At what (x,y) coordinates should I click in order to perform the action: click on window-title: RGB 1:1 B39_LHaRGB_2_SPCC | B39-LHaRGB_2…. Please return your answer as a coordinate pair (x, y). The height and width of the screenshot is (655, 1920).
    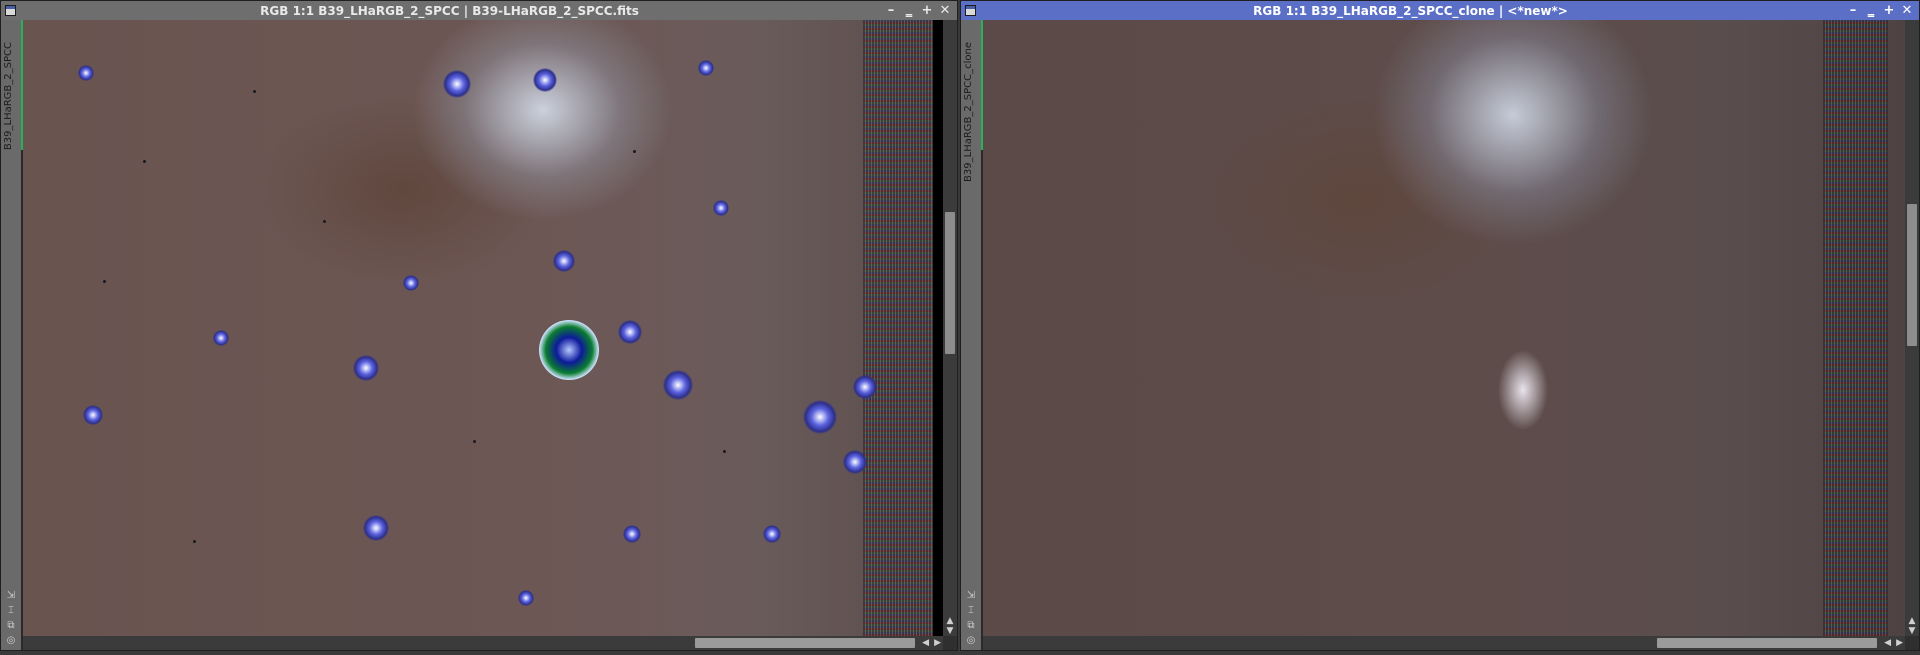
    Looking at the image, I should click on (449, 10).